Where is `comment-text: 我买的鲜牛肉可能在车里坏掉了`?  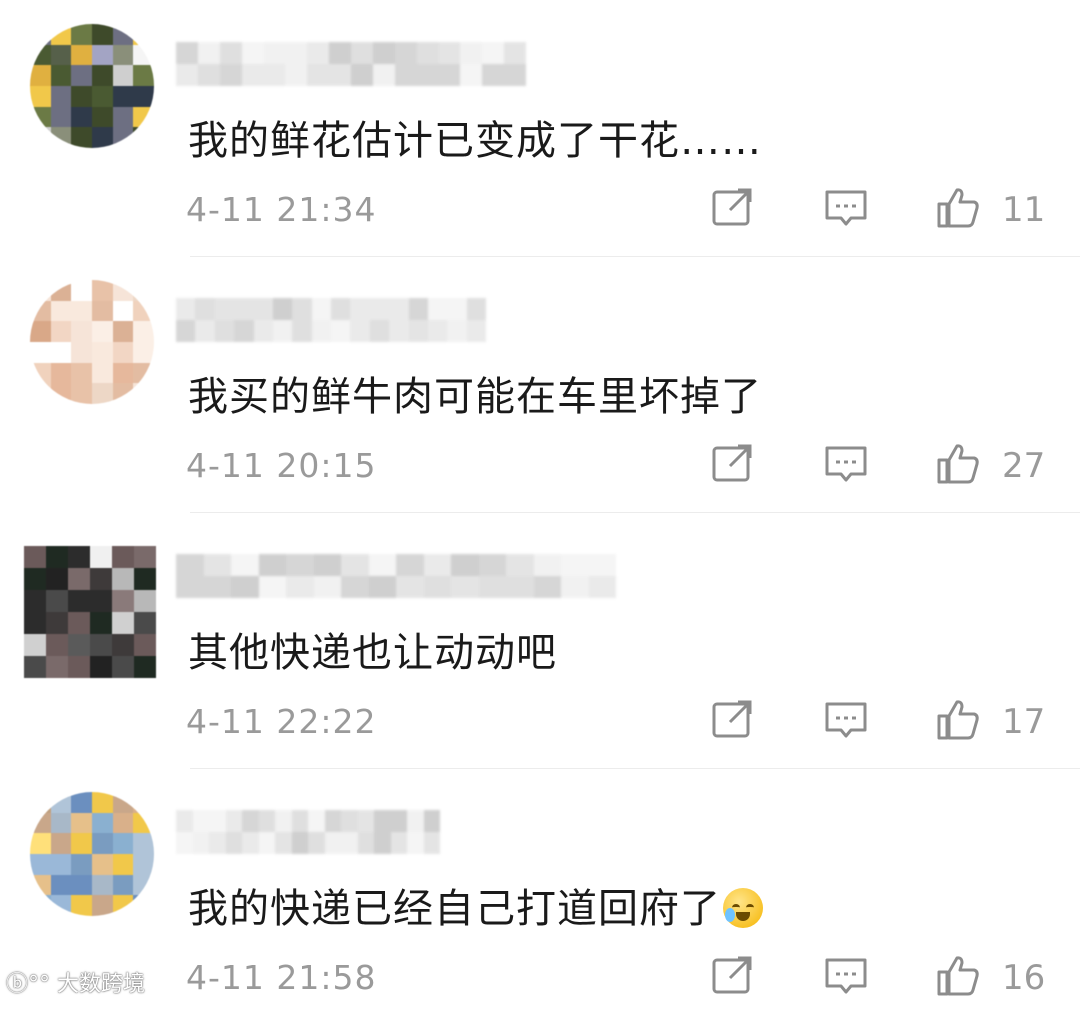
comment-text: 我买的鲜牛肉可能在车里坏掉了 is located at coordinates (475, 397).